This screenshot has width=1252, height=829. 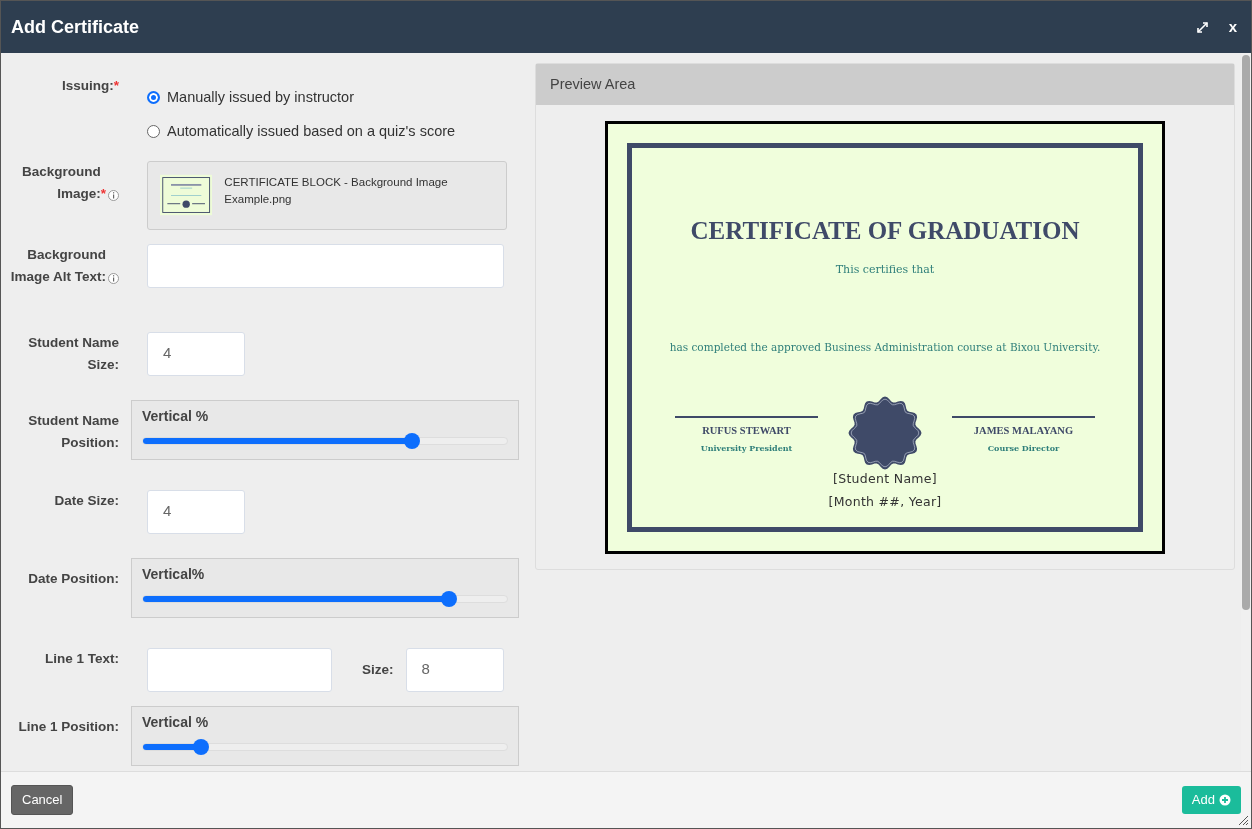 I want to click on maximize-icon, so click(x=1202, y=27).